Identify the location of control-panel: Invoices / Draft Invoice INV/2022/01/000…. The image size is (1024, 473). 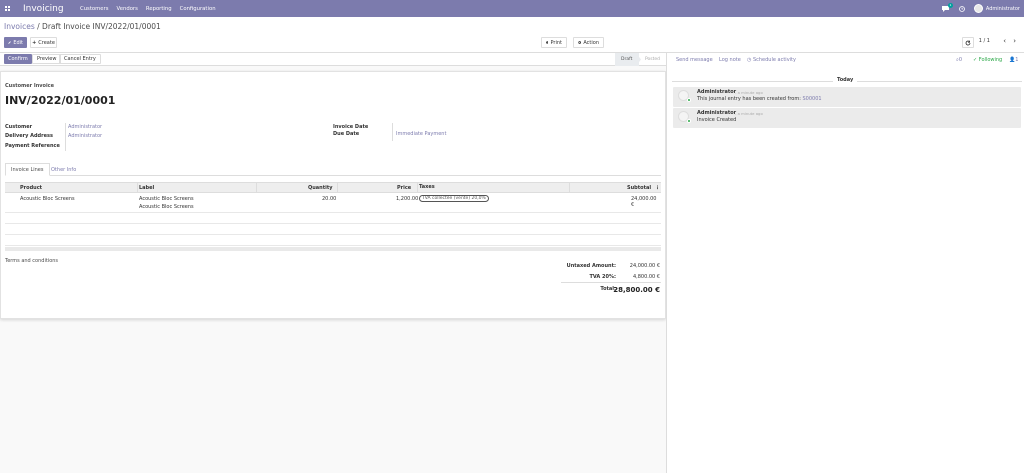
(512, 35).